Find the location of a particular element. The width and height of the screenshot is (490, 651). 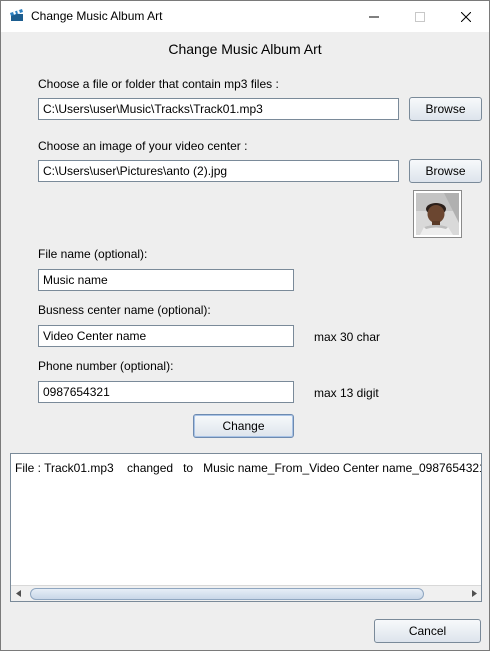

music-path-input: C:\Users\user\Music\Tracks\Track01.mp3 is located at coordinates (218, 109).